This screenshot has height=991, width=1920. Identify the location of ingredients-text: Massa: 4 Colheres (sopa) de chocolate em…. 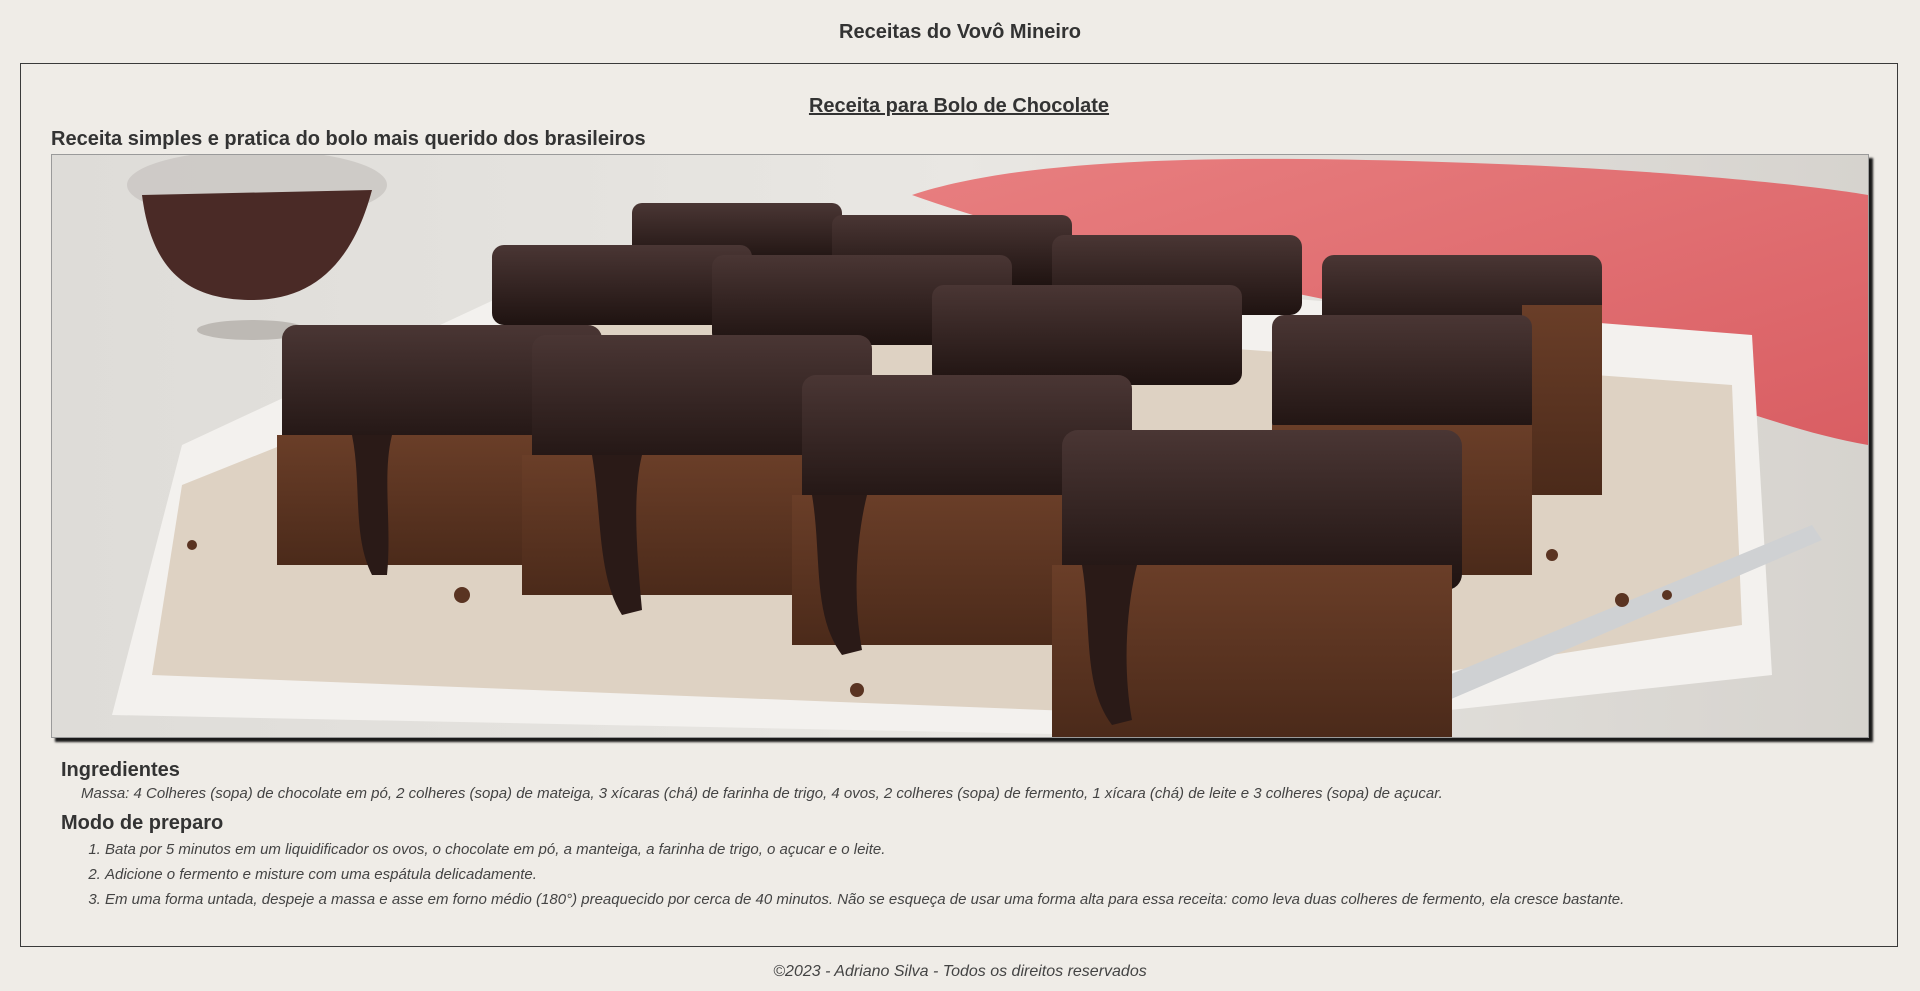
(762, 793).